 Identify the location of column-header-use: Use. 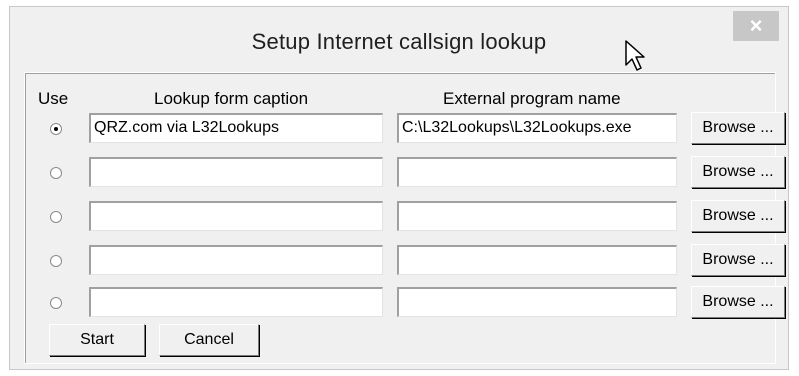
(53, 98).